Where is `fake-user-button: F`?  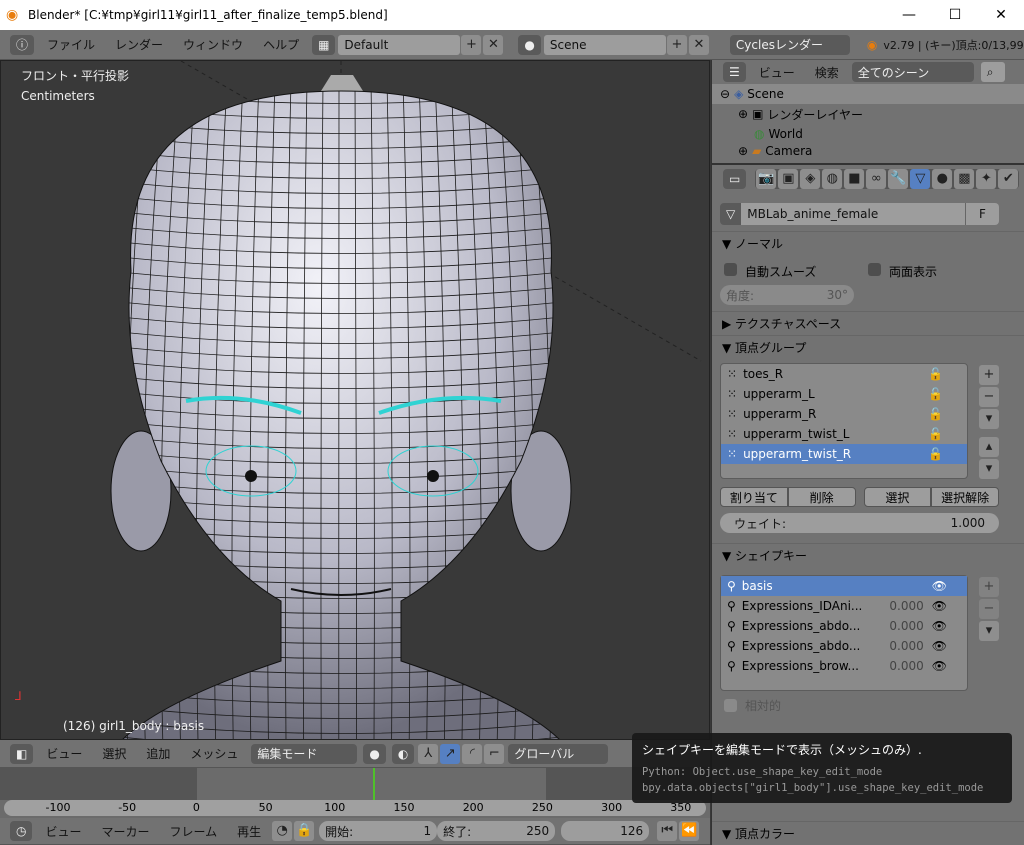
fake-user-button: F is located at coordinates (982, 214).